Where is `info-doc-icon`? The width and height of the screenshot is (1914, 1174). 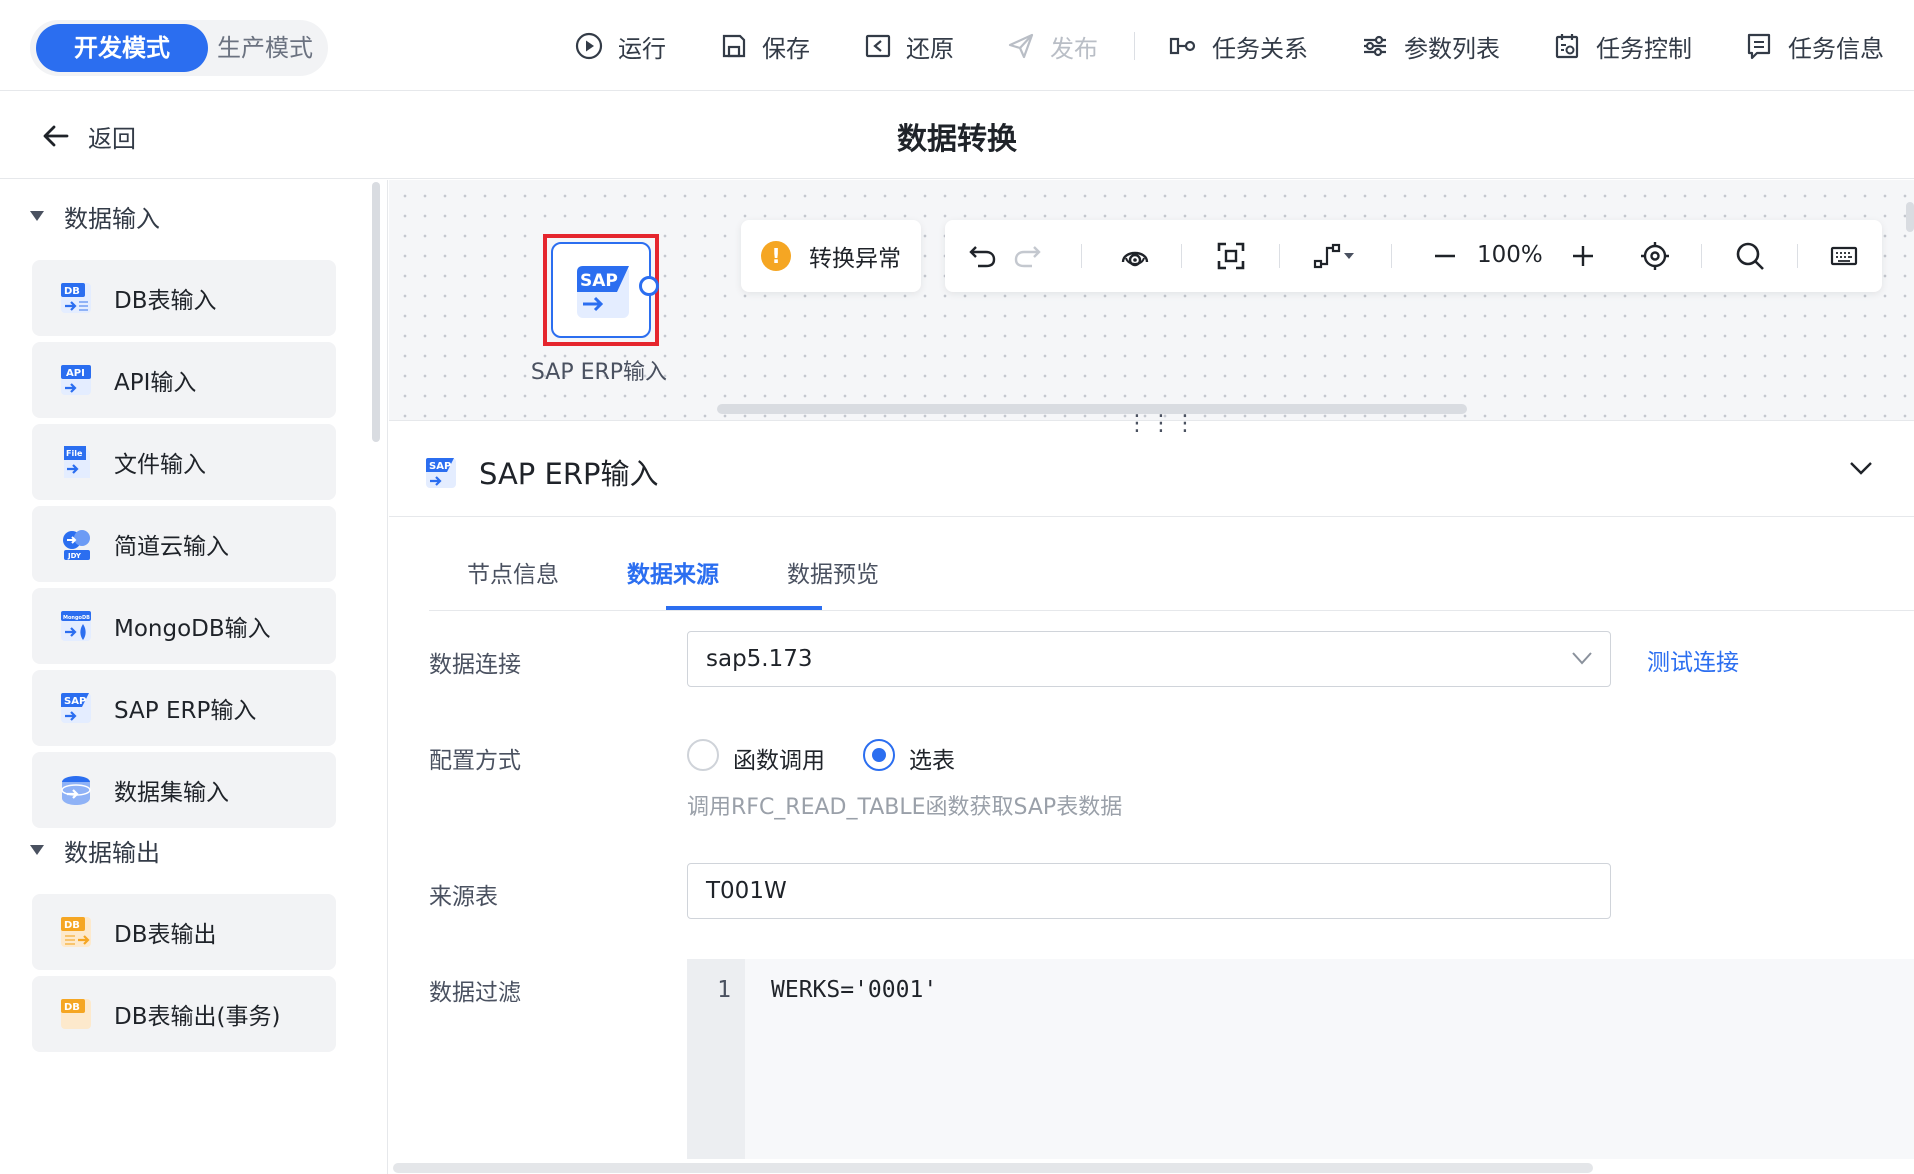
info-doc-icon is located at coordinates (1759, 46).